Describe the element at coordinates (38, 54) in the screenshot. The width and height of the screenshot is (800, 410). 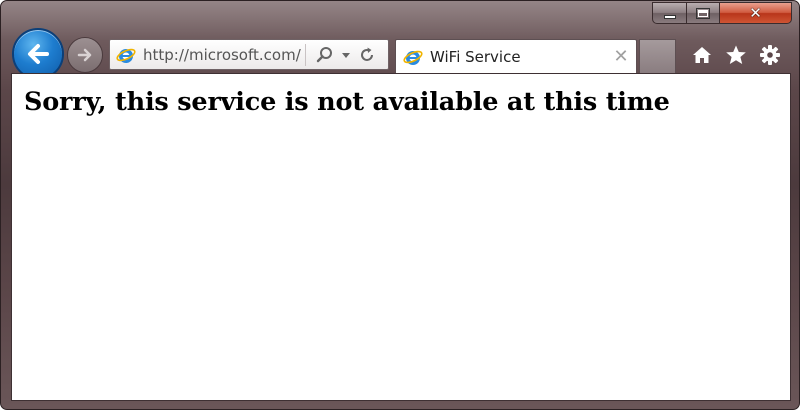
I see `back-arrow-icon` at that location.